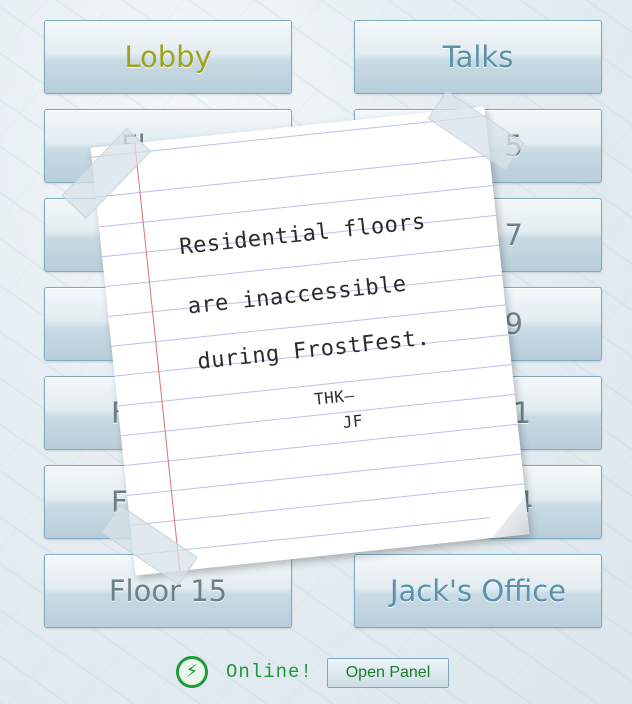 The image size is (632, 704). Describe the element at coordinates (192, 672) in the screenshot. I see `power-bolt-icon: ⚡` at that location.